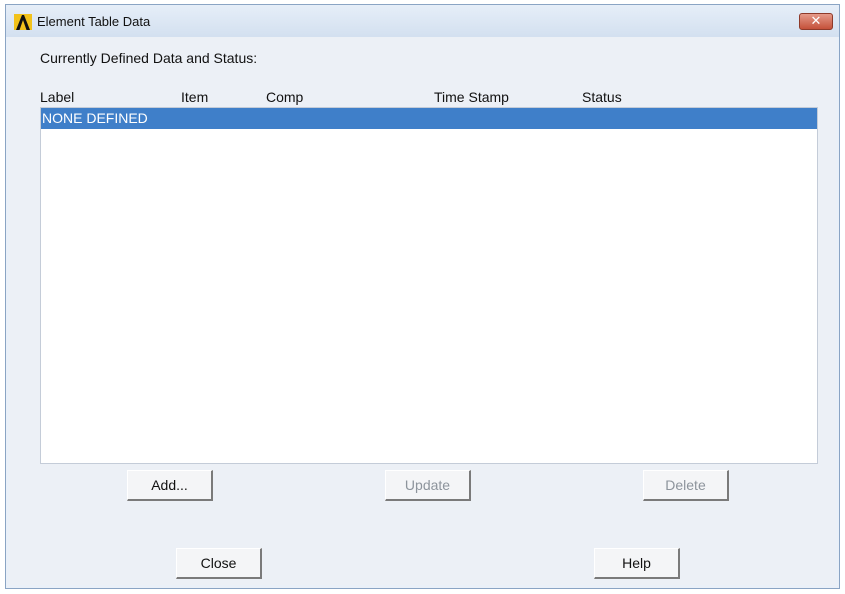 Image resolution: width=845 pixels, height=594 pixels. Describe the element at coordinates (816, 21) in the screenshot. I see `close-icon: ✕` at that location.